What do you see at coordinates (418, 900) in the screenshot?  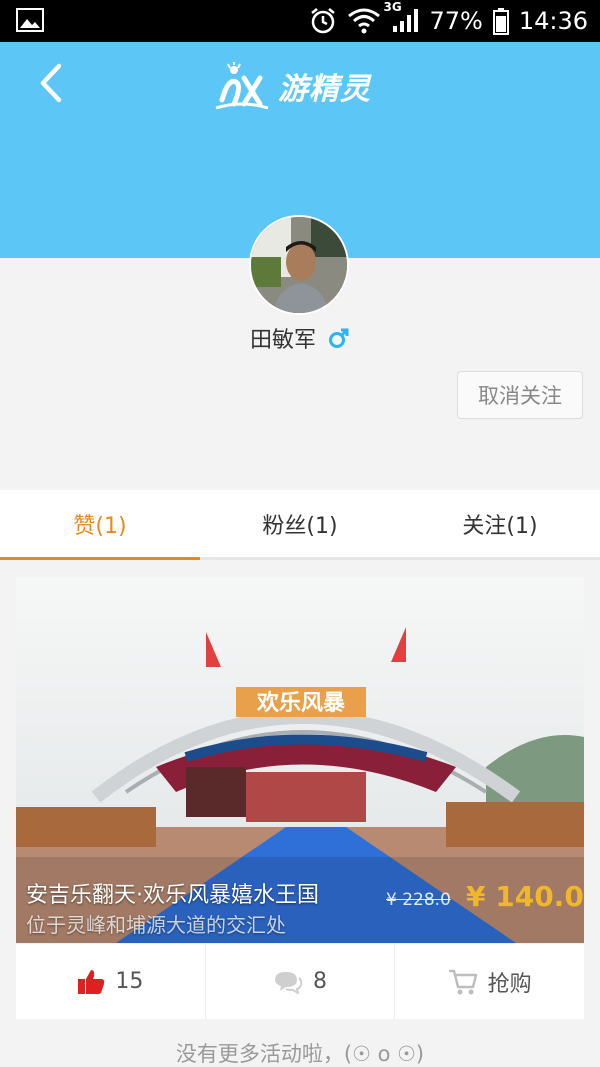 I see `original-price: ¥ 228.0` at bounding box center [418, 900].